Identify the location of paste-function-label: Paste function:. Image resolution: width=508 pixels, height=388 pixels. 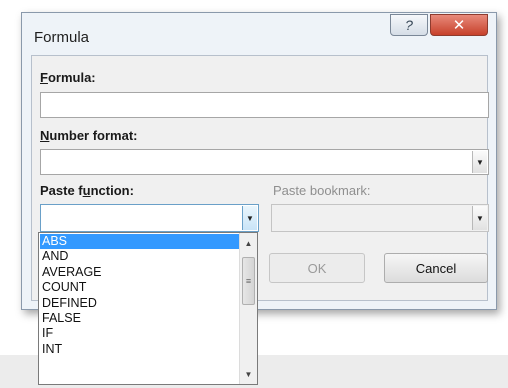
(87, 190).